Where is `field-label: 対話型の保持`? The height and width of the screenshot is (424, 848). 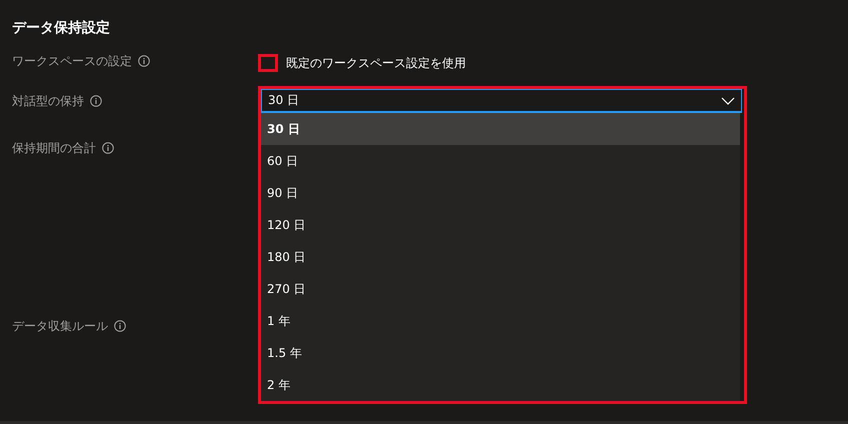 field-label: 対話型の保持 is located at coordinates (48, 101).